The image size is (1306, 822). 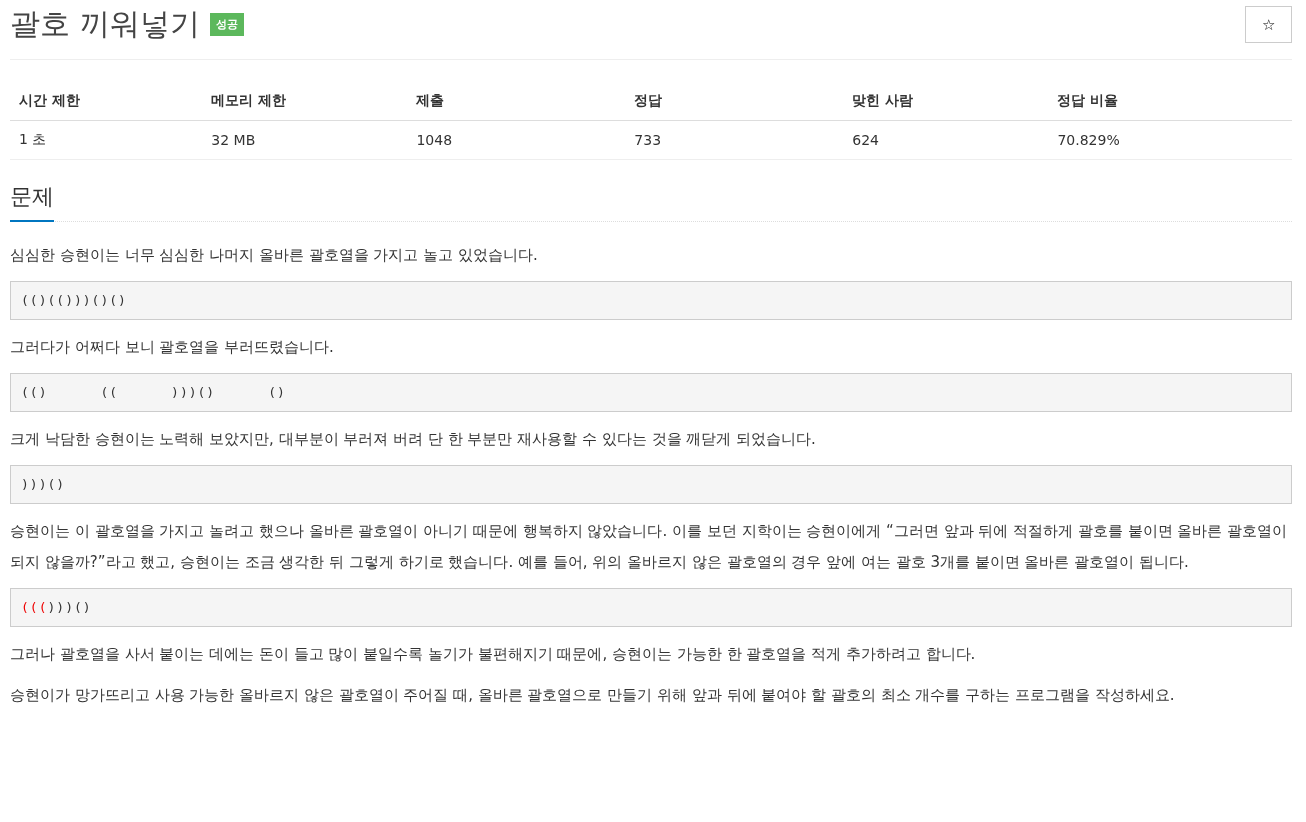 What do you see at coordinates (651, 392) in the screenshot?
I see `code-block: (() (( )))() ()` at bounding box center [651, 392].